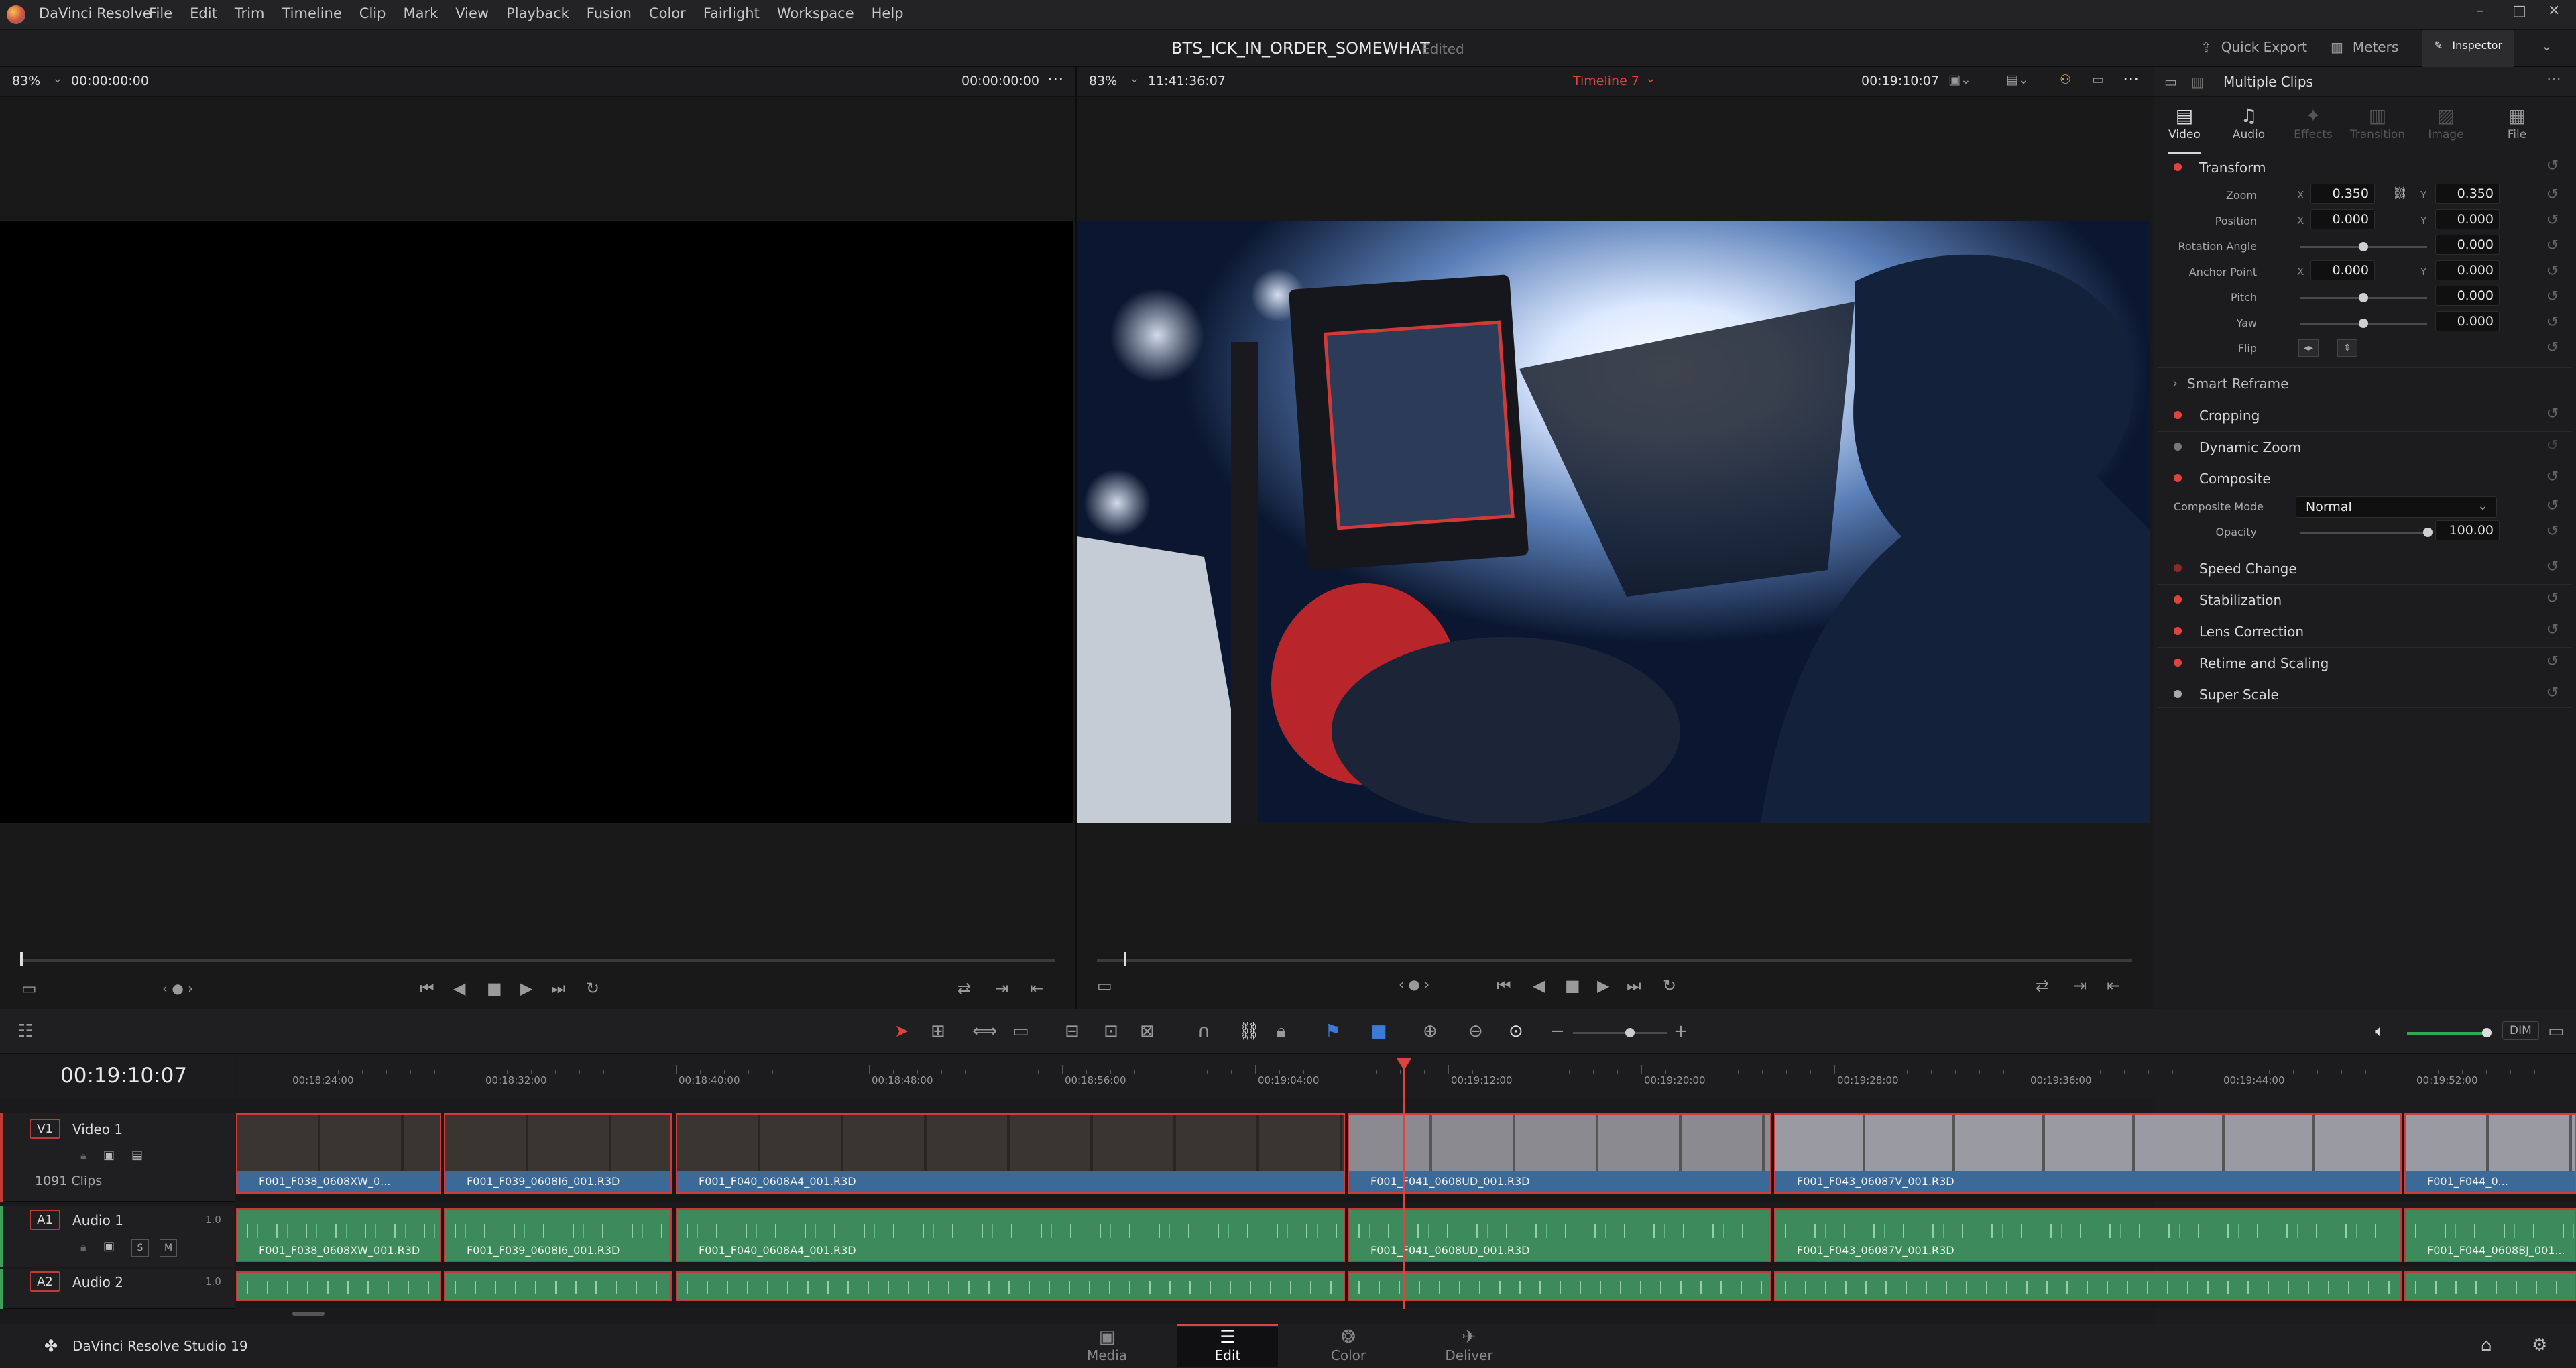 This screenshot has width=2576, height=1368. I want to click on speaker-icon: 🔈︎, so click(2380, 1031).